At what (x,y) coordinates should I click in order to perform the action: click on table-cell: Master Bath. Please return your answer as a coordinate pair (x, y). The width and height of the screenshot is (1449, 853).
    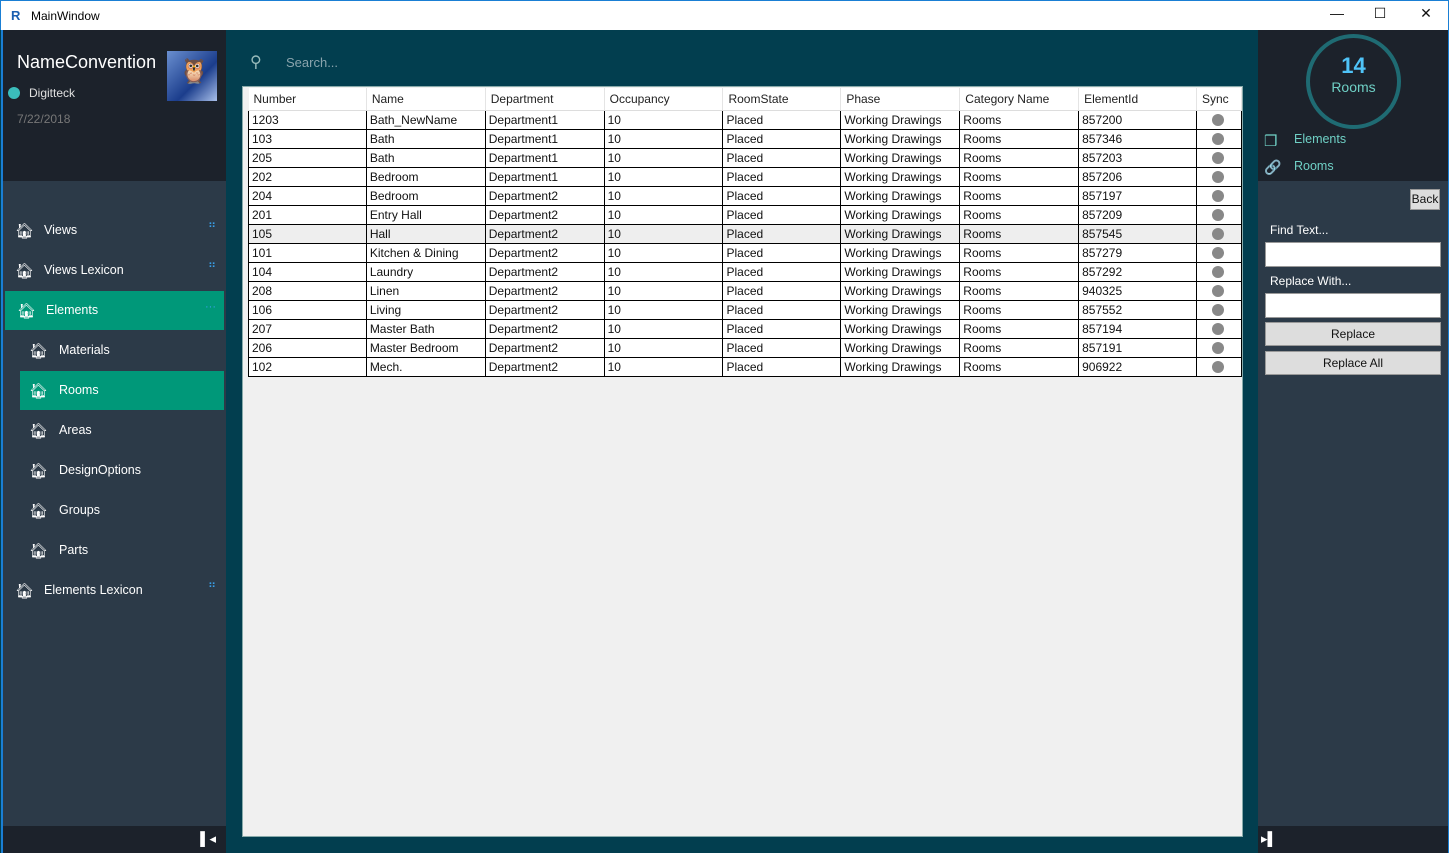
    Looking at the image, I should click on (425, 328).